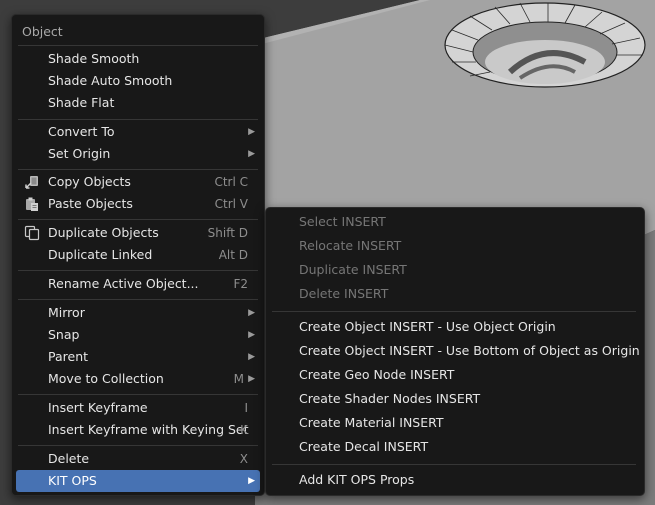  Describe the element at coordinates (233, 255) in the screenshot. I see `shortcut-label: Alt D` at that location.